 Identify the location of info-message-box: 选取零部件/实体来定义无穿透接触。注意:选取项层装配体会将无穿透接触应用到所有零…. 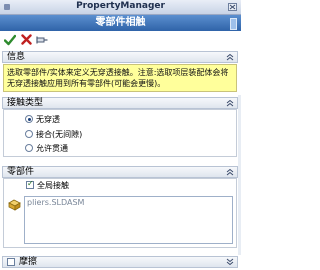
(120, 78).